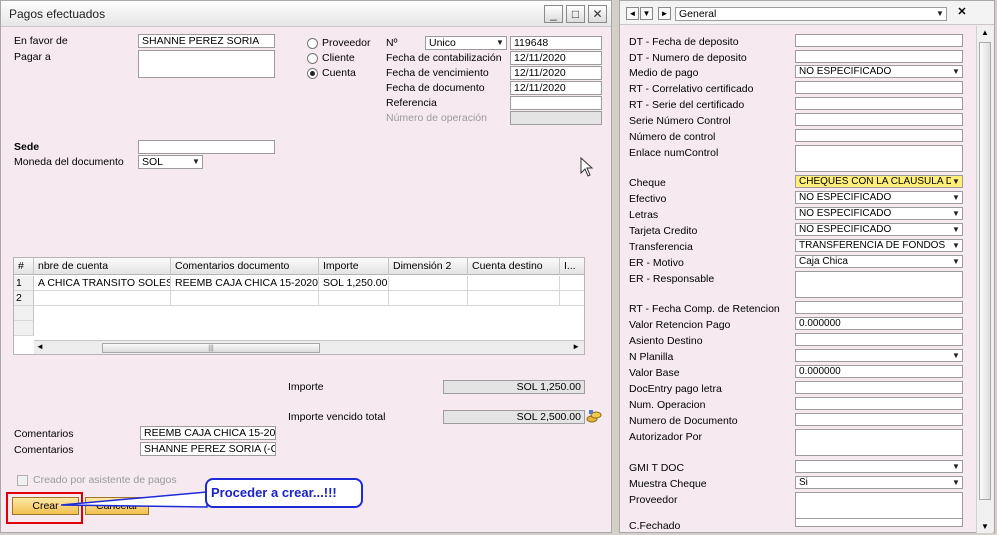  Describe the element at coordinates (306, 14) in the screenshot. I see `window-titlebar: Pagos efectuados _ □ ✕` at that location.